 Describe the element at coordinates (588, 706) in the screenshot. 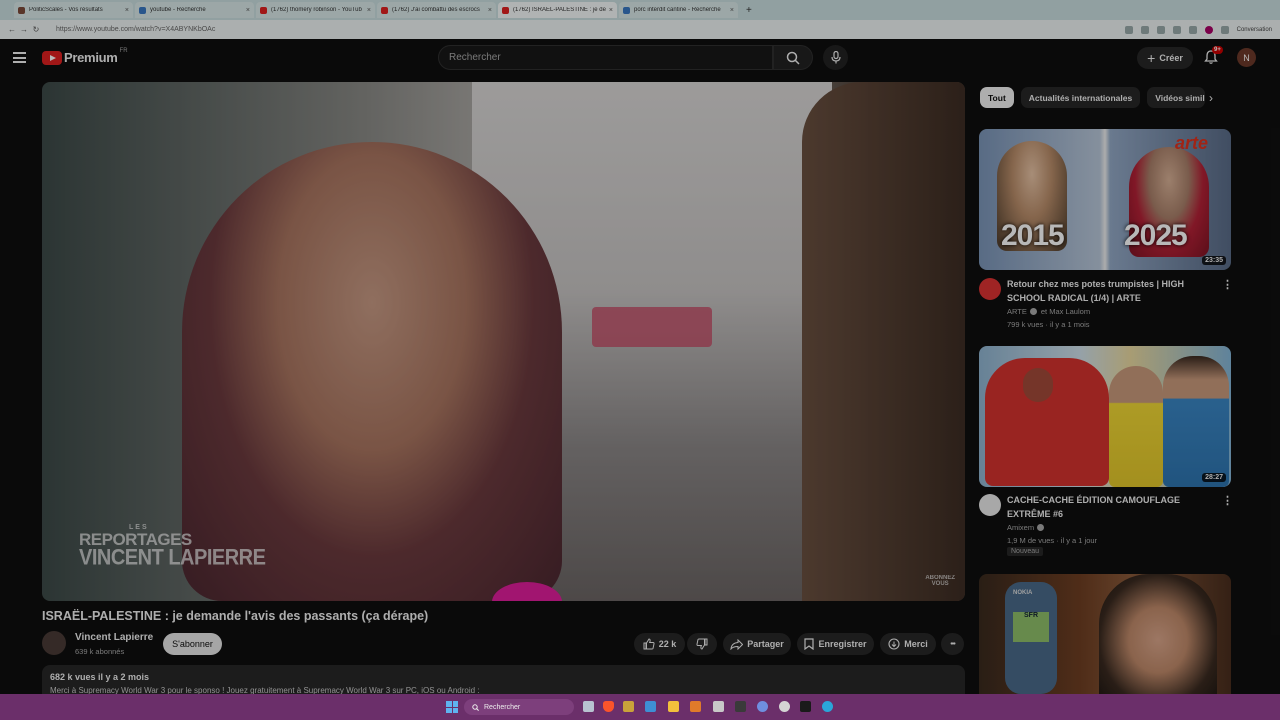

I see `task-view-icon` at that location.